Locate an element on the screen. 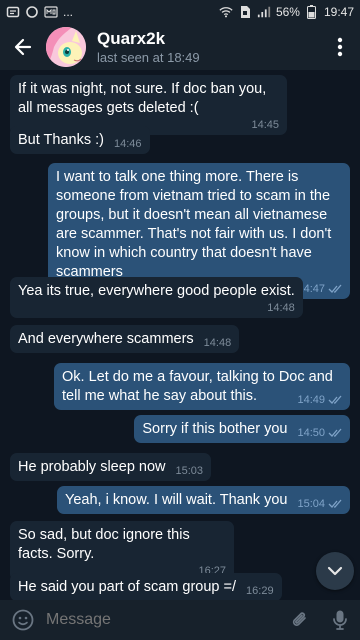  message-outgoing: Sorry if this bother you 14:50 is located at coordinates (242, 429).